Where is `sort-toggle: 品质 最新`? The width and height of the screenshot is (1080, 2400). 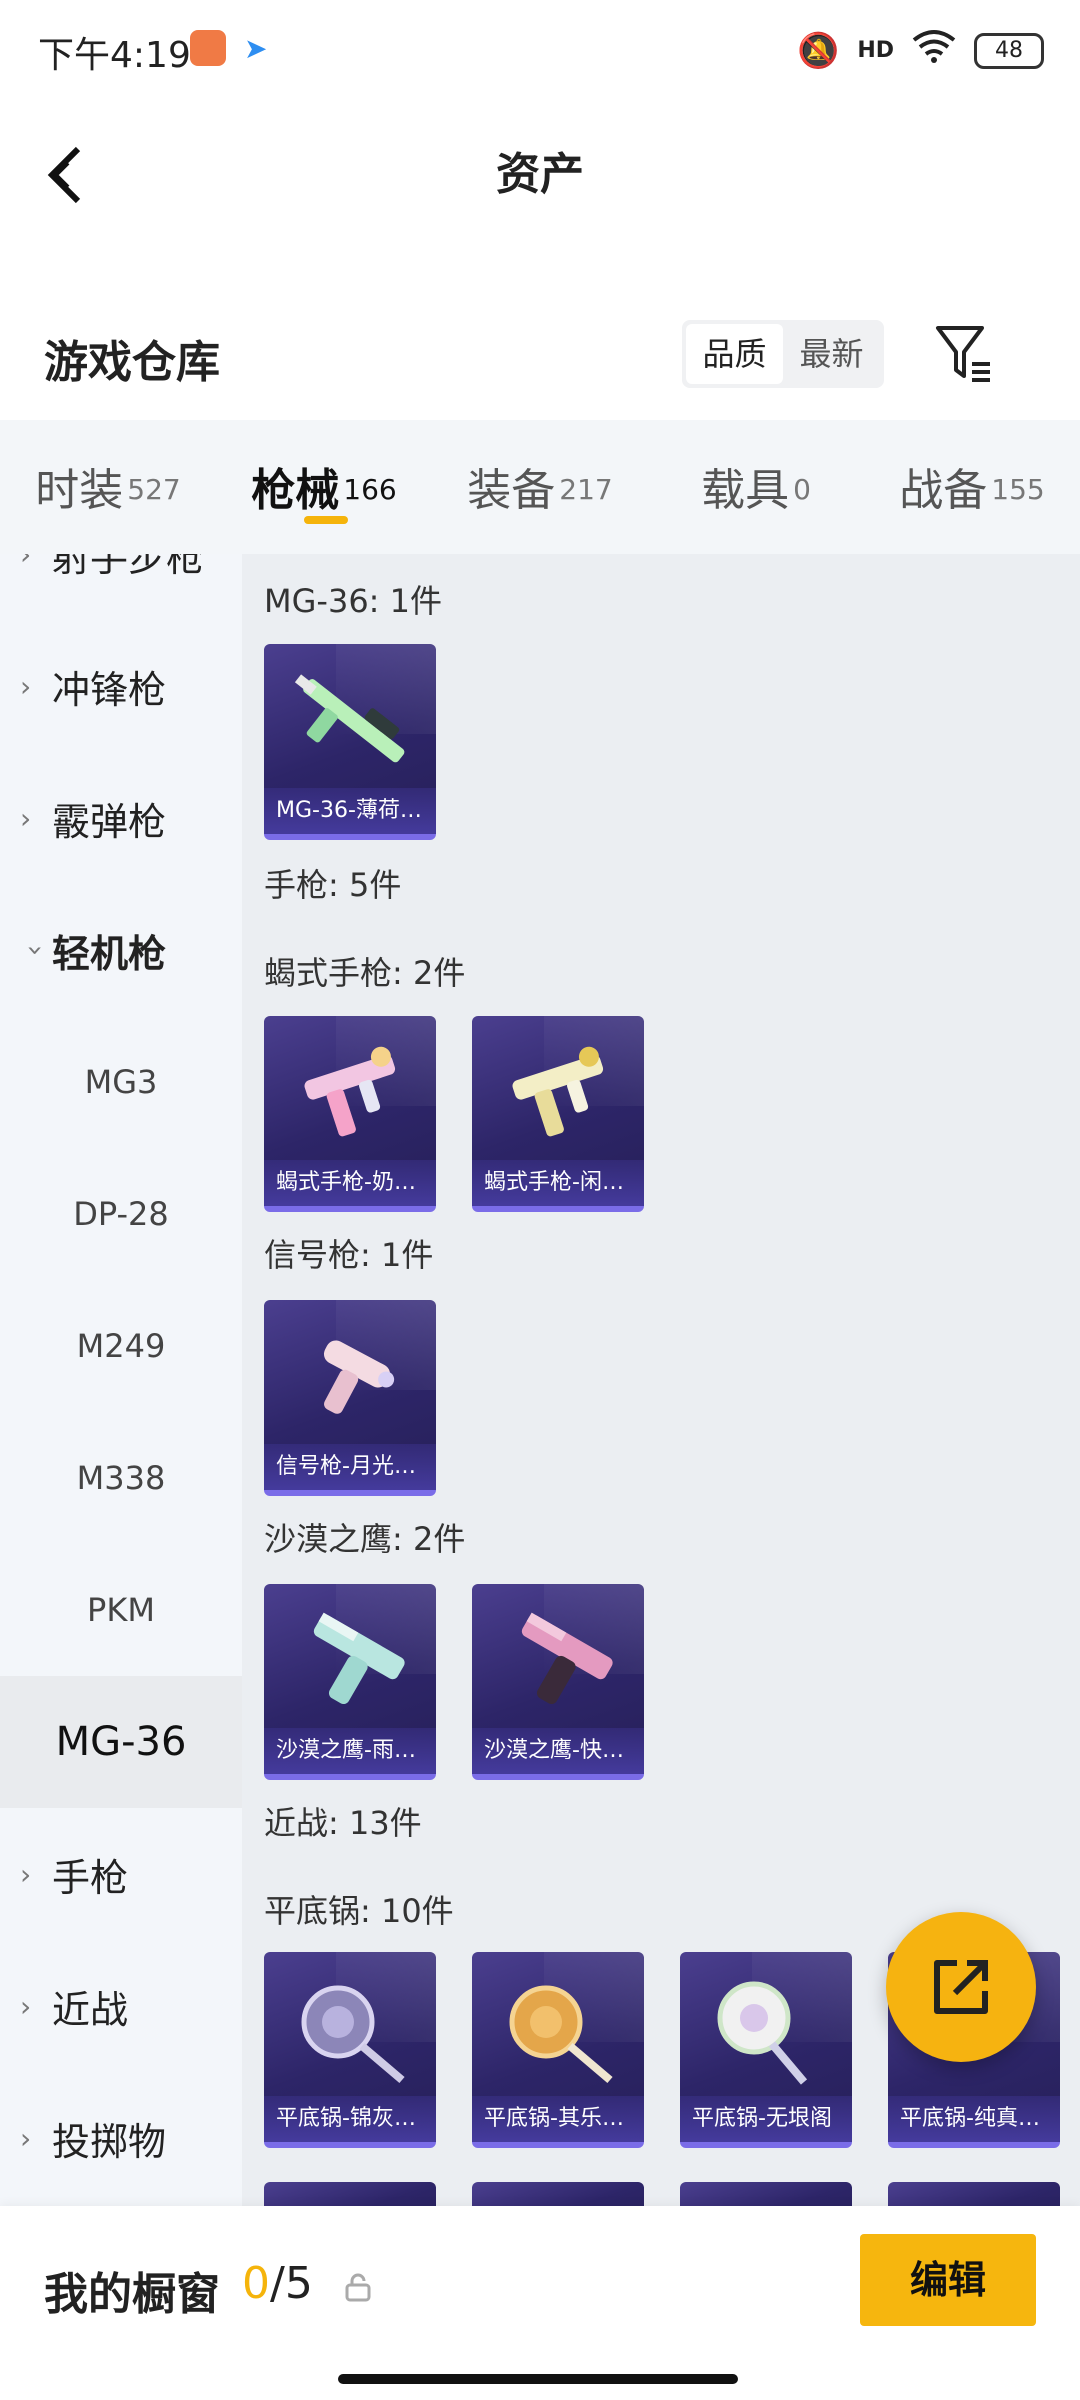
sort-toggle: 品质 最新 is located at coordinates (783, 354).